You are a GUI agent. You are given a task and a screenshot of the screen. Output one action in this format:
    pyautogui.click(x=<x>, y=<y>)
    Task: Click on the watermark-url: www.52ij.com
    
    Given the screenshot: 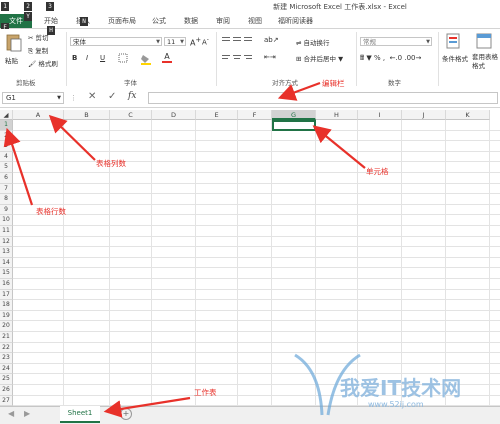 What is the action you would take?
    pyautogui.click(x=396, y=404)
    